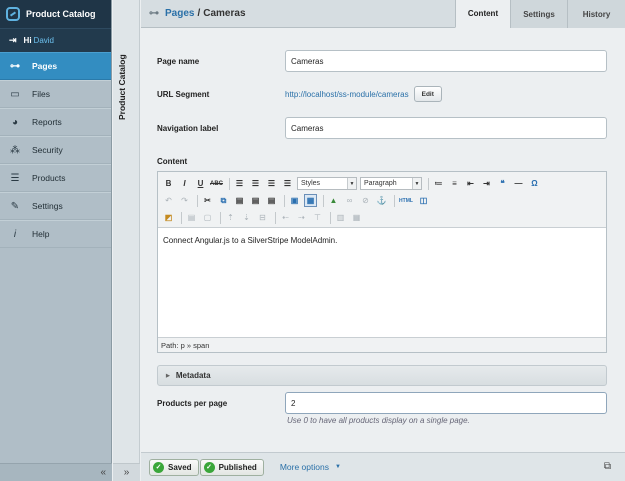 The width and height of the screenshot is (625, 481). I want to click on metadata-toggle: ▶ Metadata, so click(382, 375).